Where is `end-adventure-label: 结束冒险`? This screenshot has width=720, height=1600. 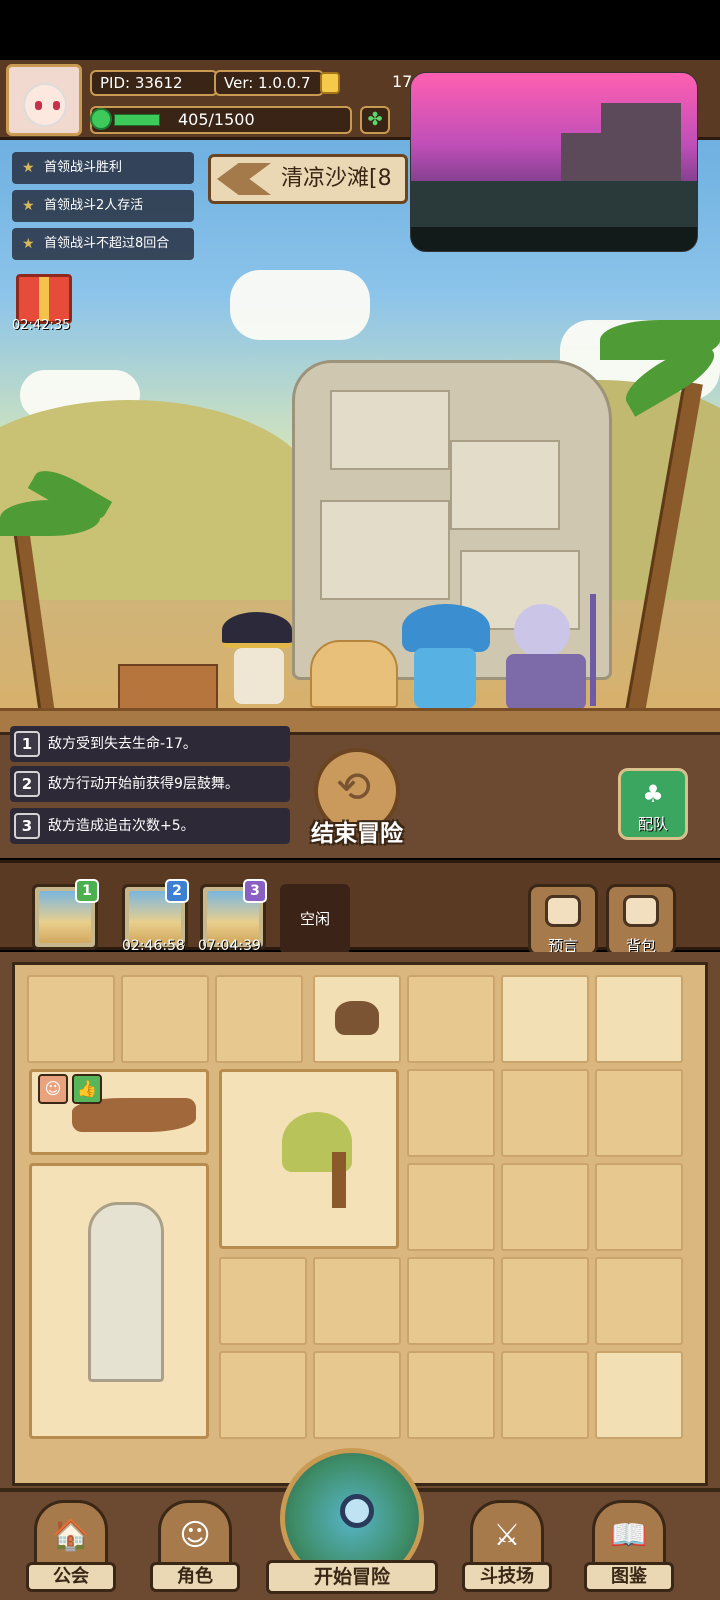 end-adventure-label: 结束冒险 is located at coordinates (357, 834).